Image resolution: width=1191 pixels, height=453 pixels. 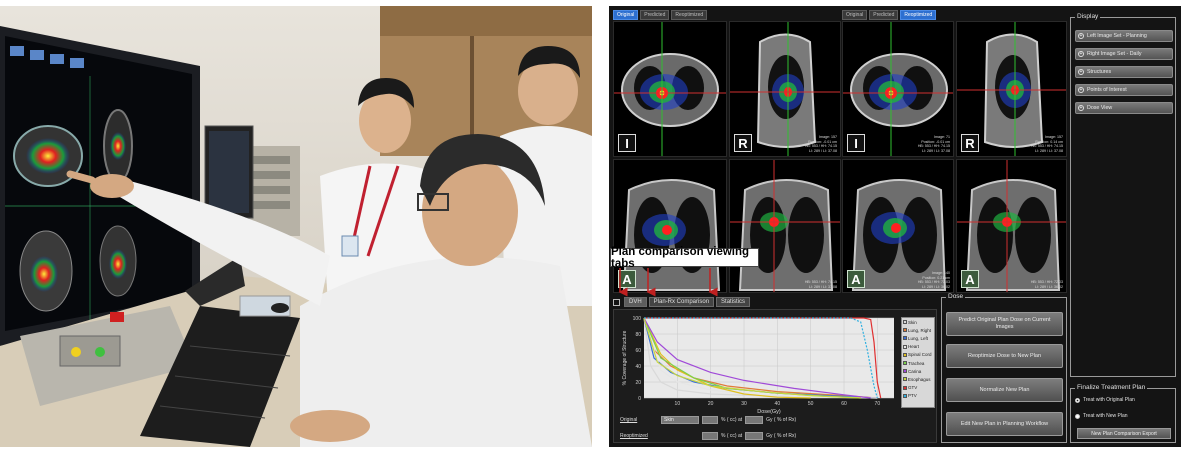 I want to click on y-tick-label: 100, so click(x=637, y=319).